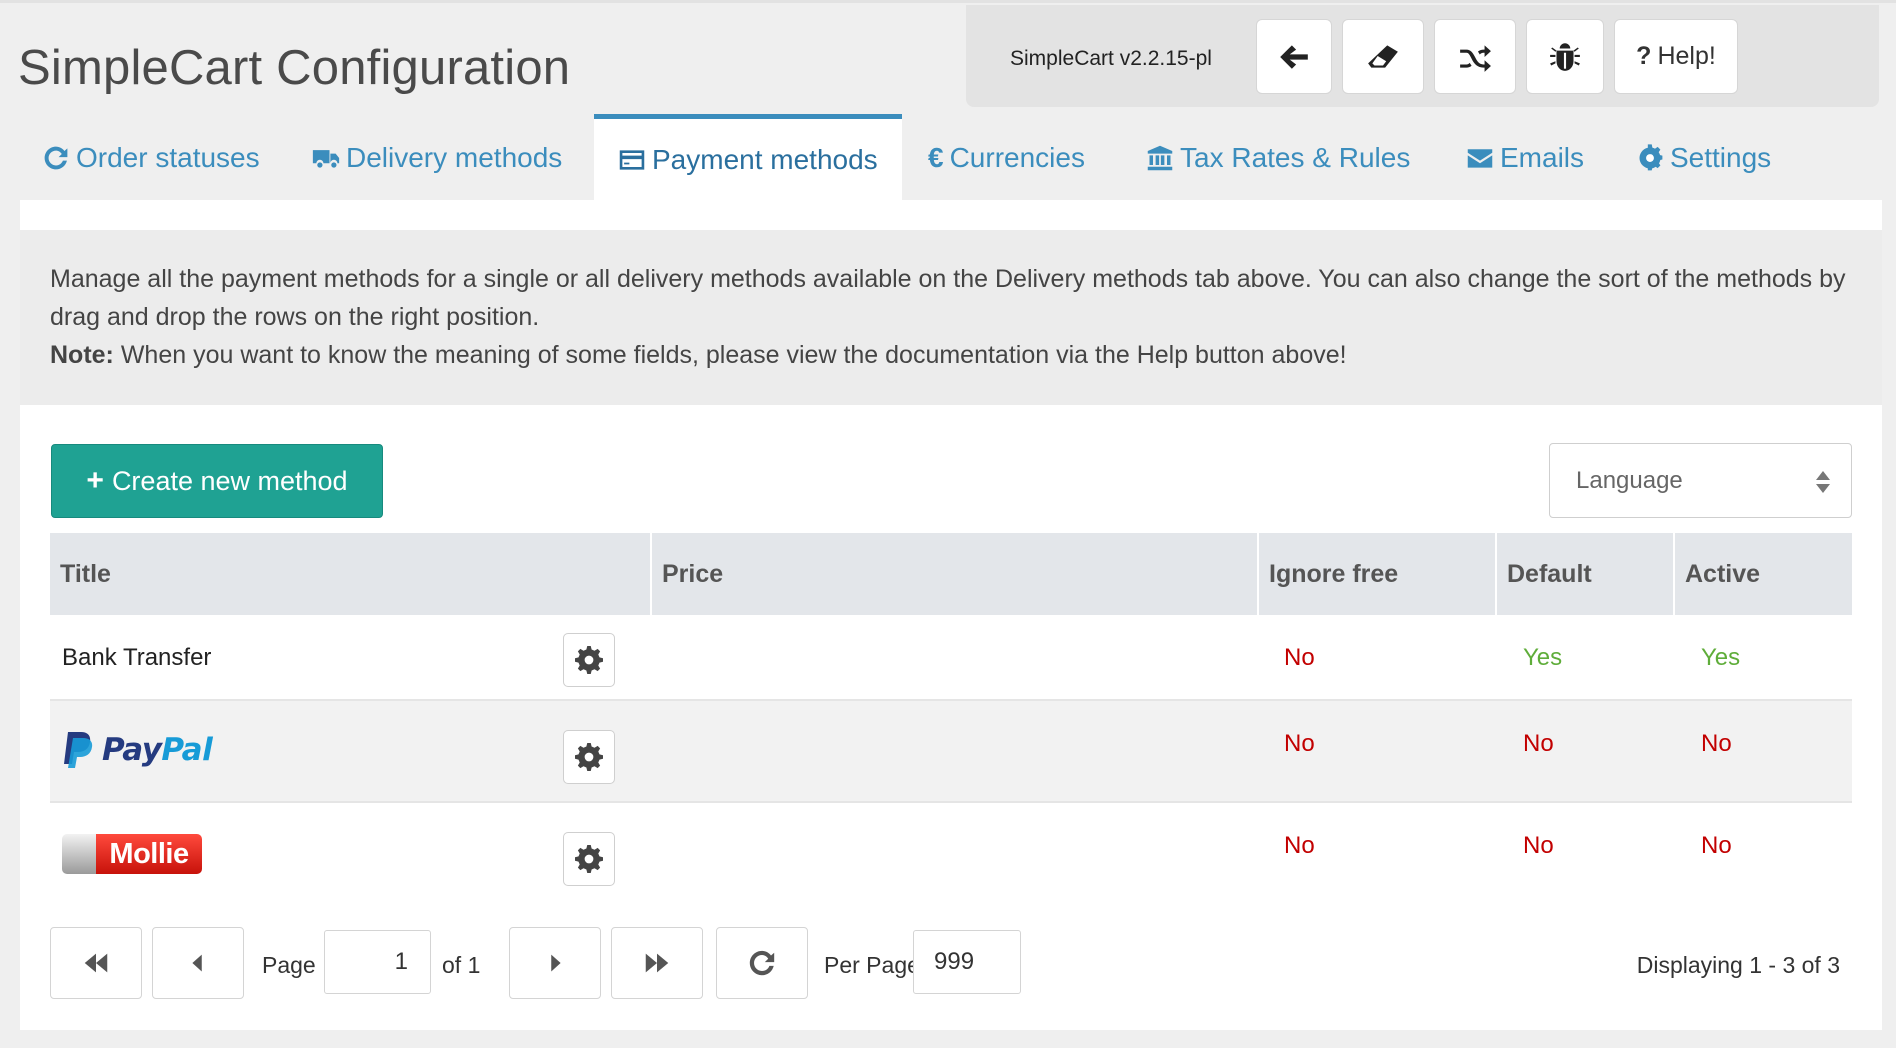 The height and width of the screenshot is (1048, 1896). What do you see at coordinates (951, 752) in the screenshot?
I see `table-row: PayPal No No No` at bounding box center [951, 752].